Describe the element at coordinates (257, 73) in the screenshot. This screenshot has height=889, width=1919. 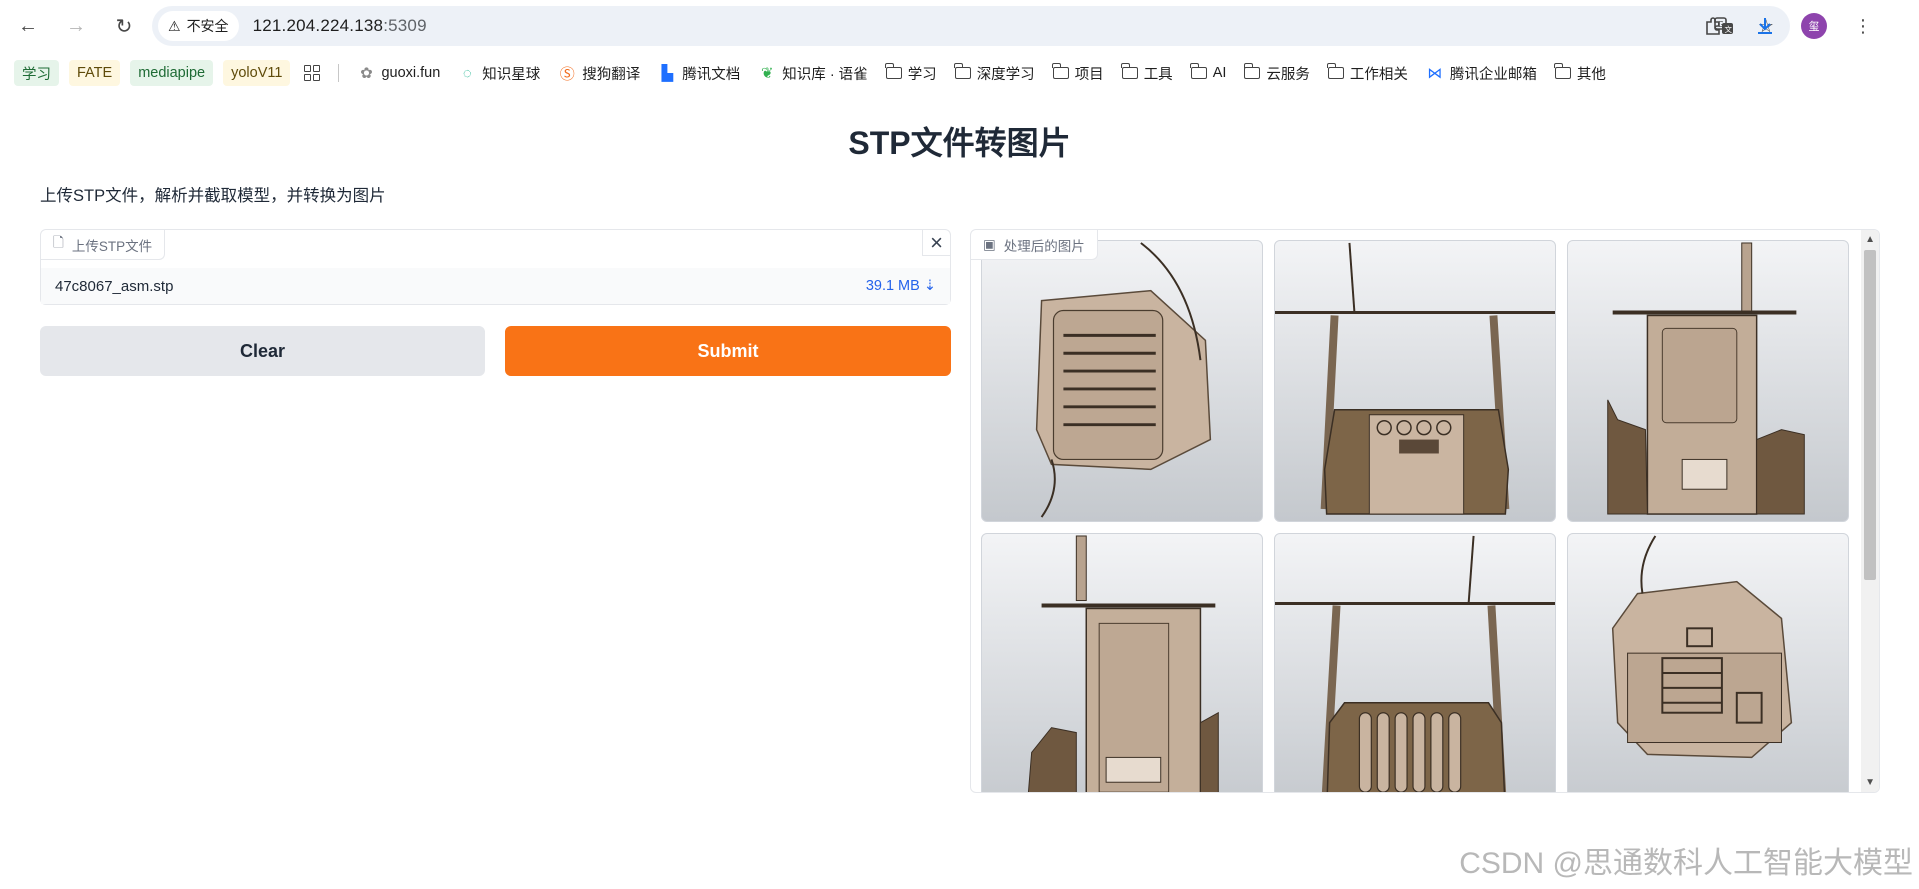
I see `bookmark-tag: yoloV11` at that location.